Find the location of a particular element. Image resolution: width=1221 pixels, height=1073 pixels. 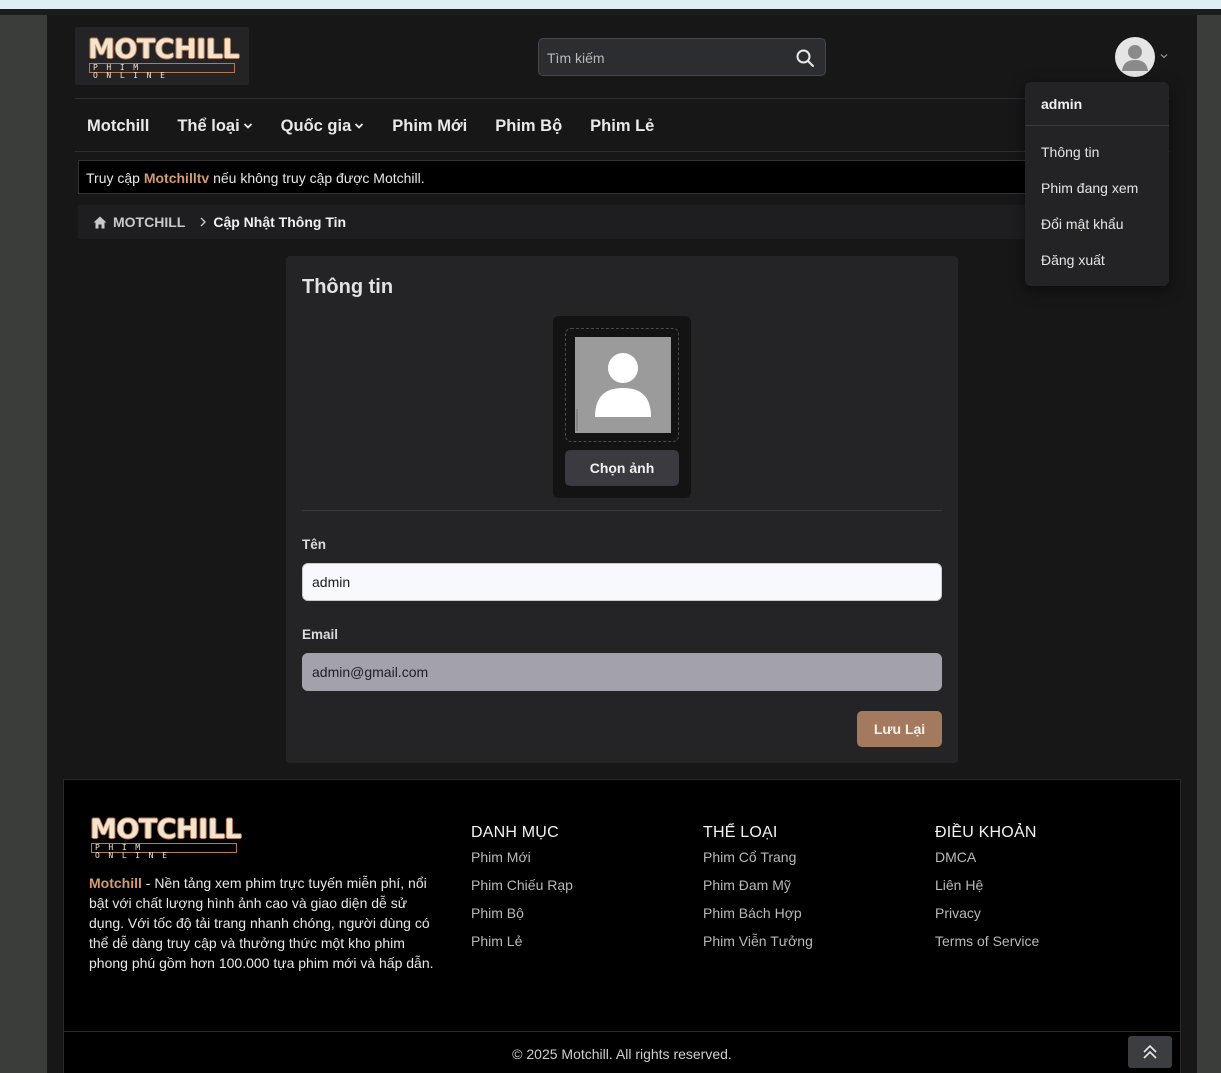

footer-logo: MOTCHILL PHIM ONLINE is located at coordinates (166, 837).